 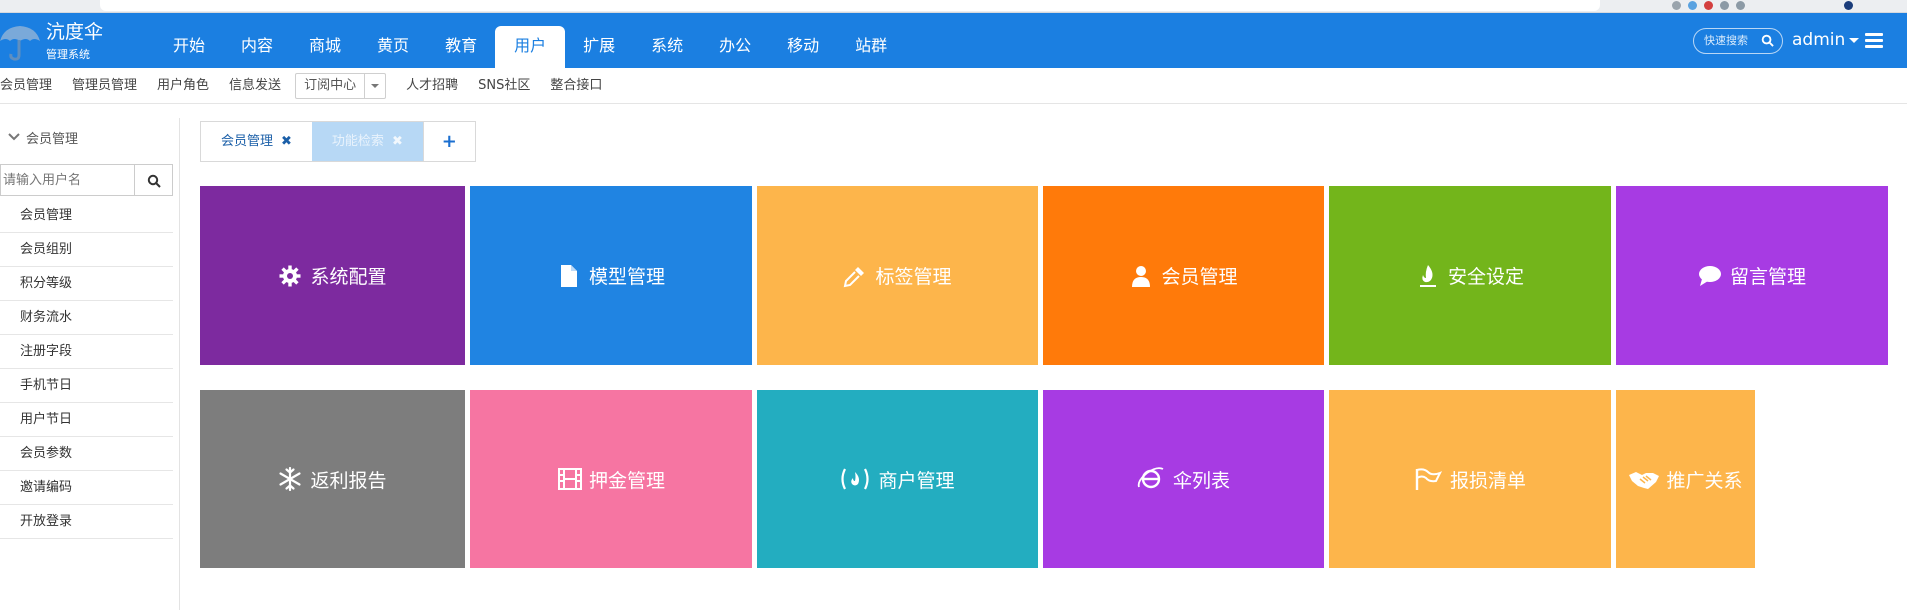 What do you see at coordinates (256, 141) in the screenshot?
I see `tab-member-management: 会员管理 ✖` at bounding box center [256, 141].